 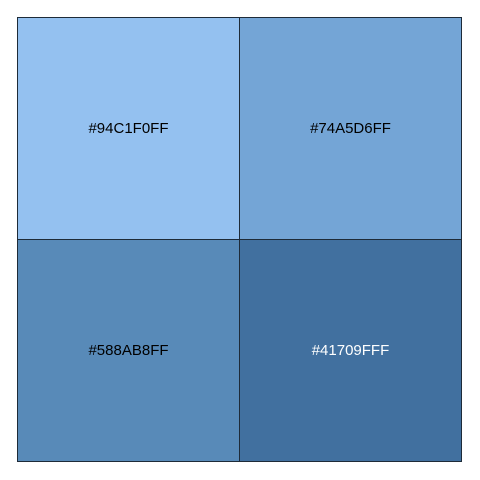 I want to click on swatch-hex-label: #41709FFF, so click(x=350, y=350).